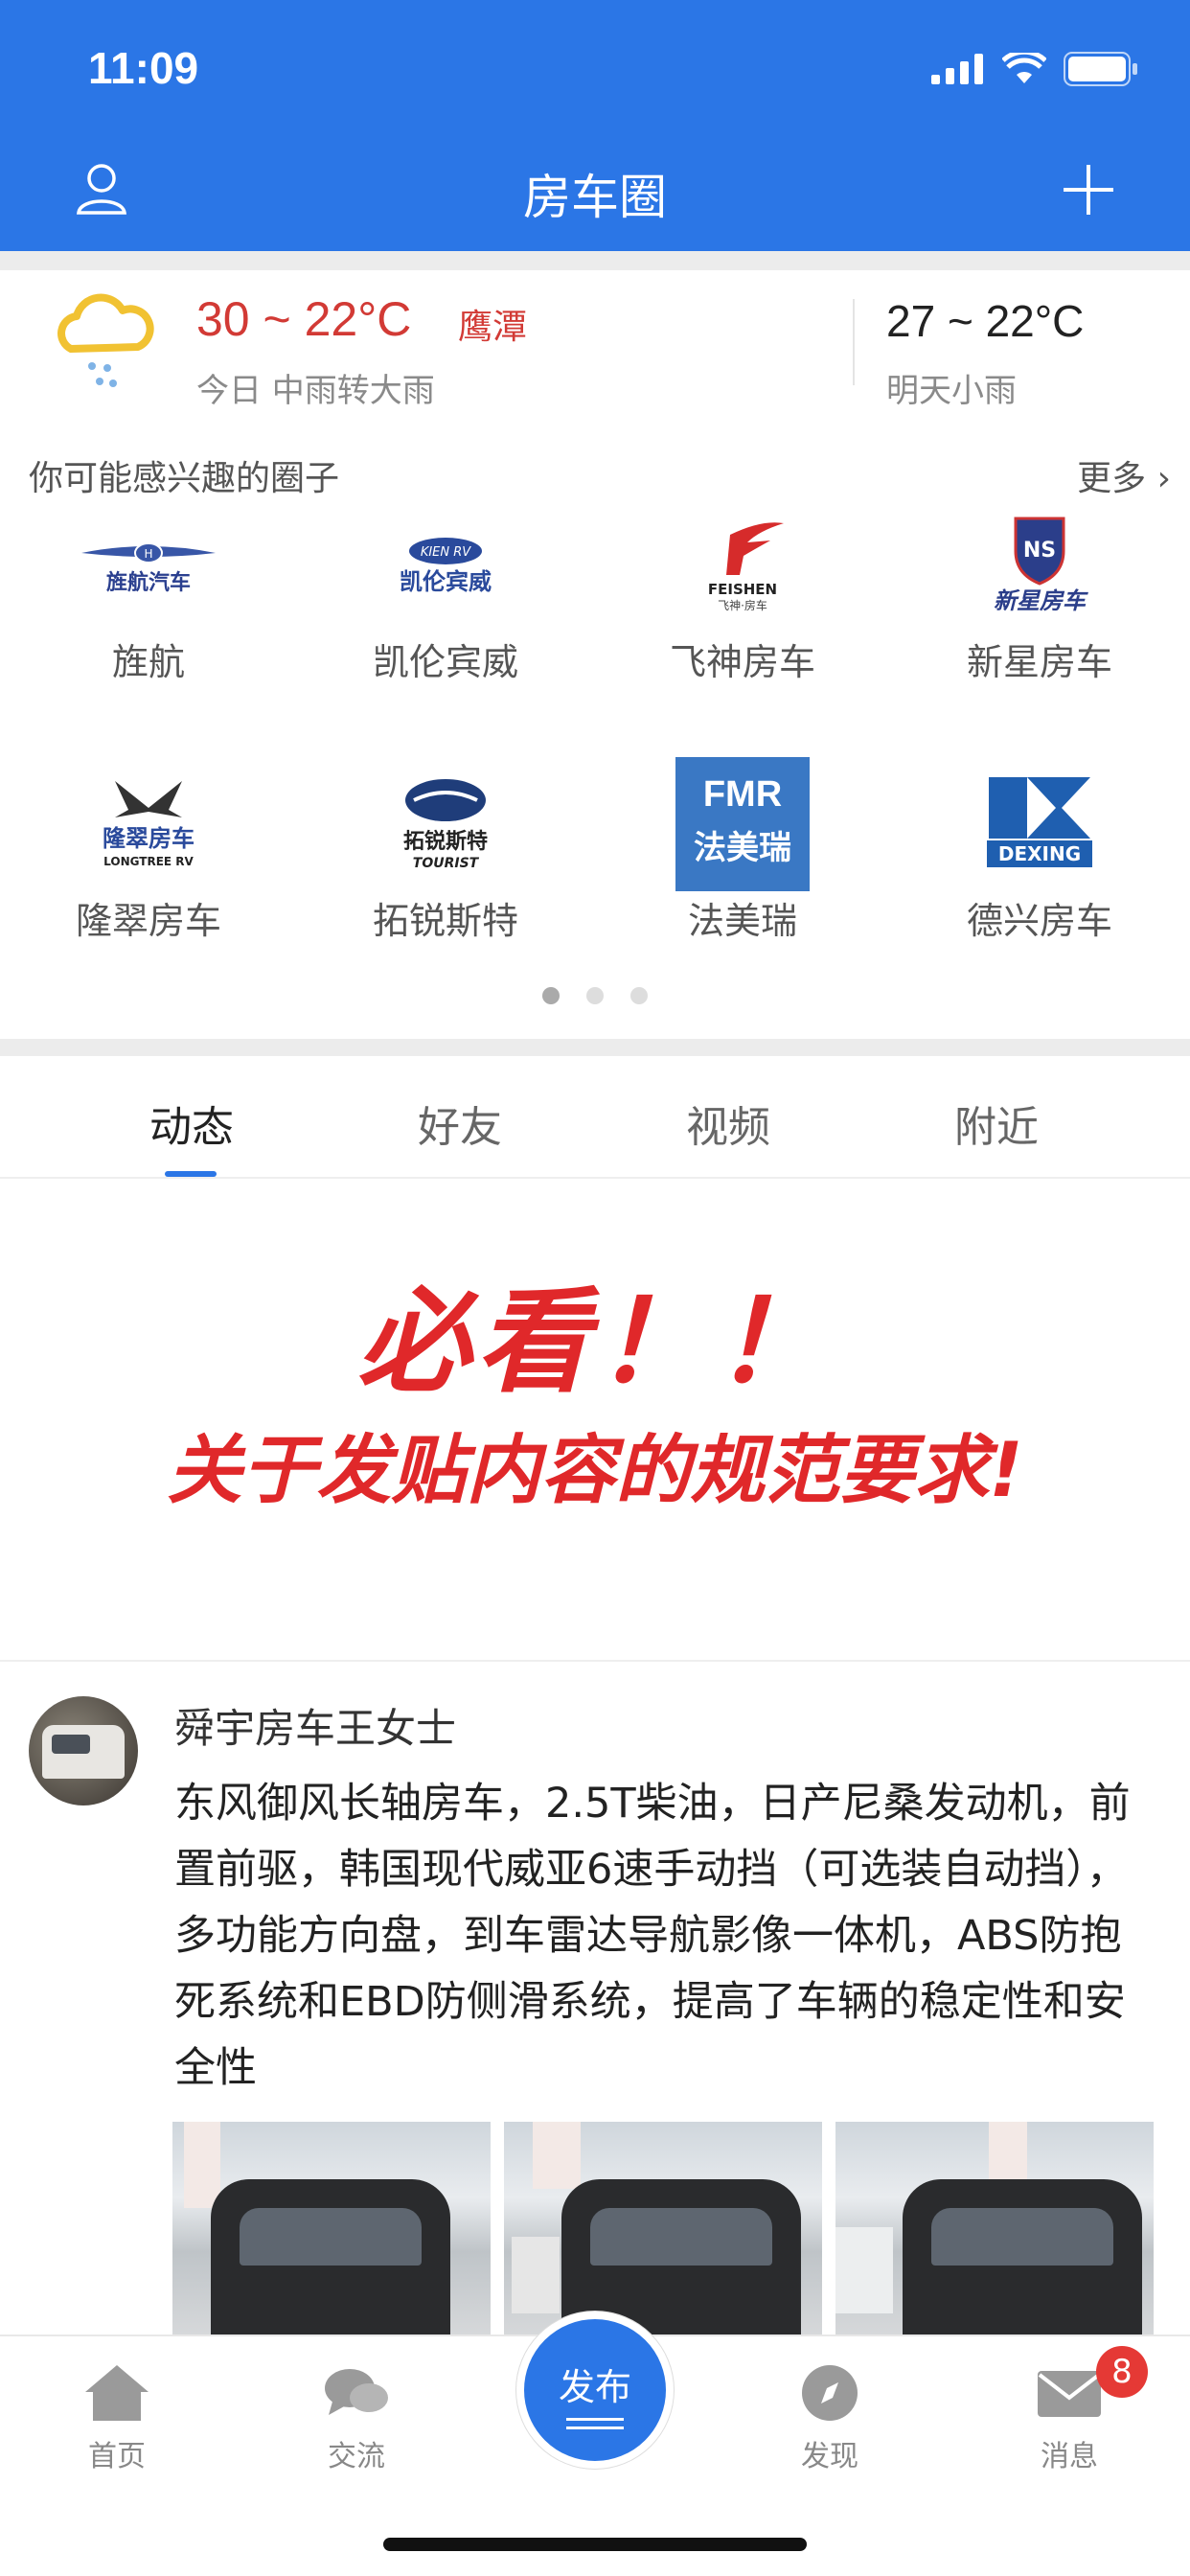  I want to click on circle-item-kailun: KIEN RV 凯伦宾威 凯伦宾威, so click(445, 601).